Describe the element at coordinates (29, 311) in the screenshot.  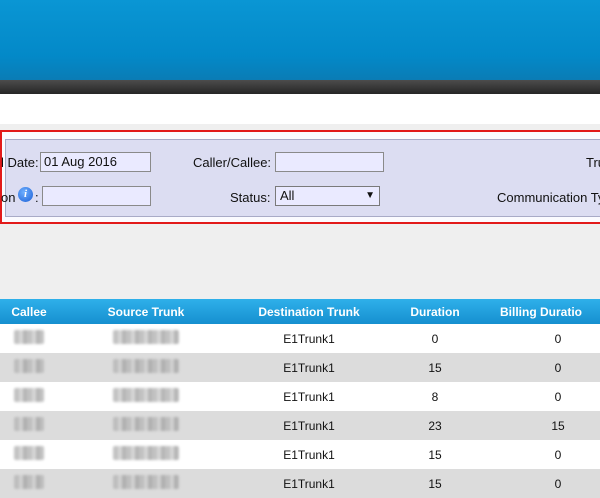
I see `column-header-callee: Callee` at that location.